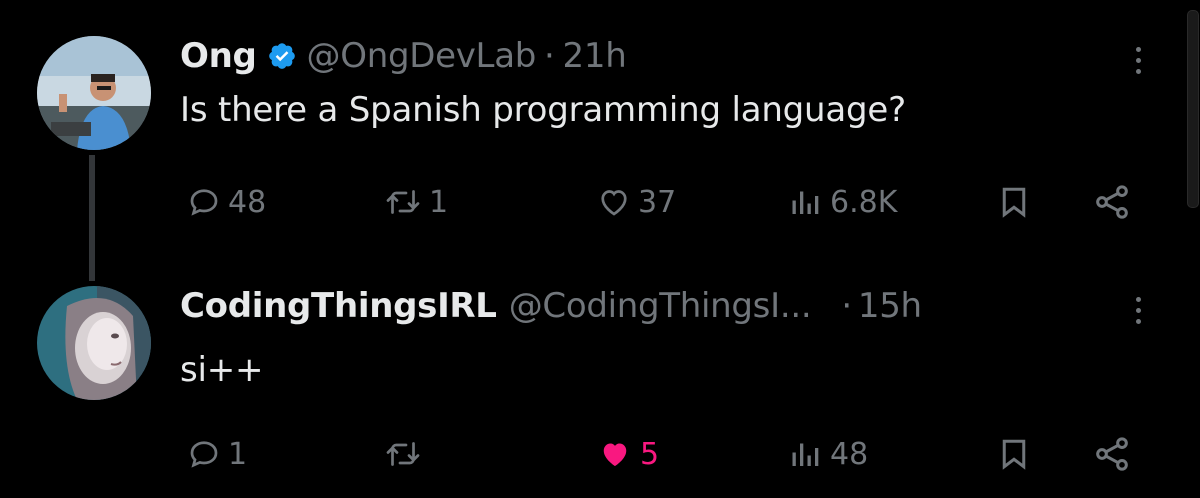 The image size is (1200, 498). I want to click on timestamp: 15h, so click(890, 306).